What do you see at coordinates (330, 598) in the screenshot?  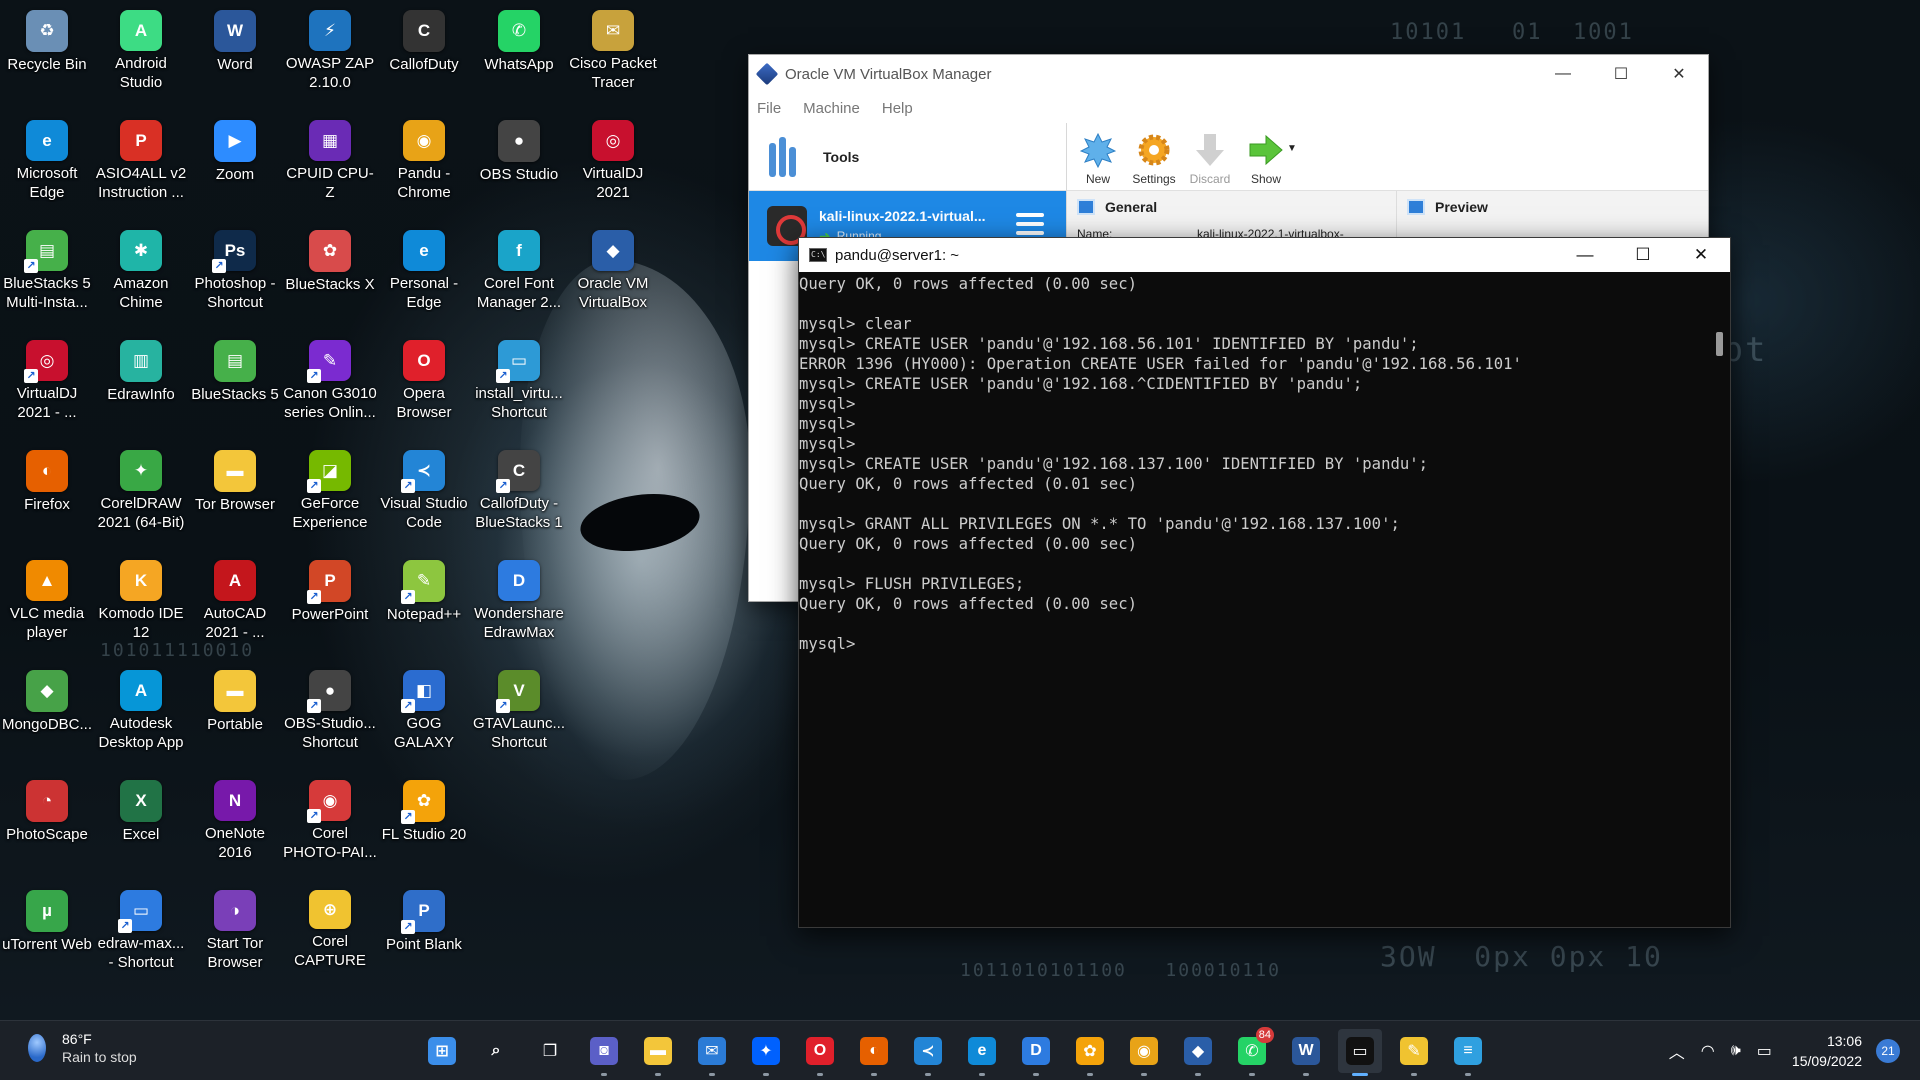 I see `desktop-icon: P ↗ PowerPoint` at bounding box center [330, 598].